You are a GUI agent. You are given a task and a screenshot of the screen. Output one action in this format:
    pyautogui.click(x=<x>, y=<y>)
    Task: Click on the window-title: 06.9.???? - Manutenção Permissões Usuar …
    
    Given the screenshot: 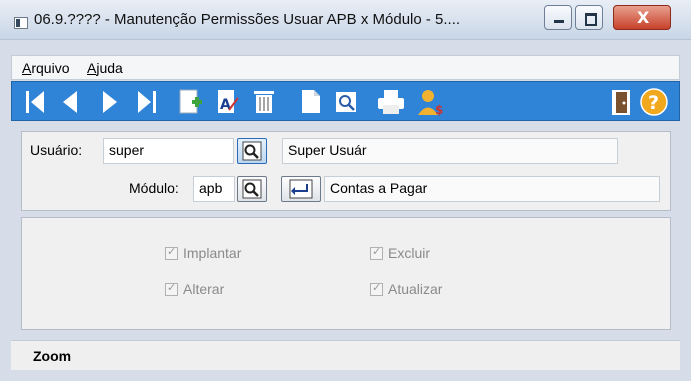 What is the action you would take?
    pyautogui.click(x=247, y=19)
    